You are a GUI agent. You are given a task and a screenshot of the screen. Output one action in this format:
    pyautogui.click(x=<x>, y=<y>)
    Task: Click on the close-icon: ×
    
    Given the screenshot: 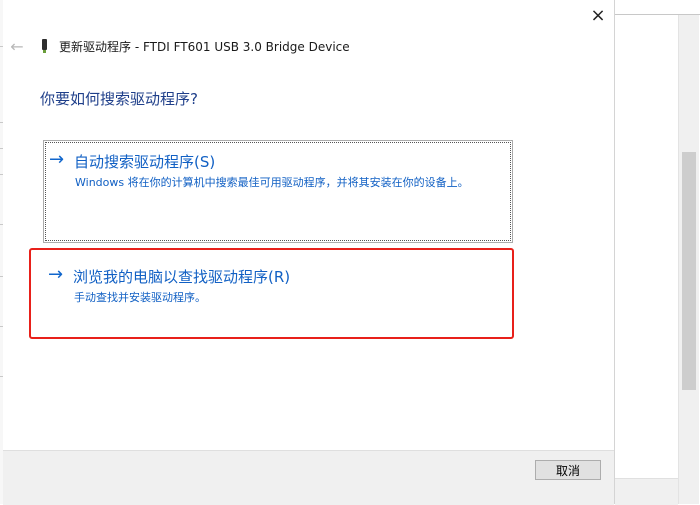 What is the action you would take?
    pyautogui.click(x=598, y=15)
    